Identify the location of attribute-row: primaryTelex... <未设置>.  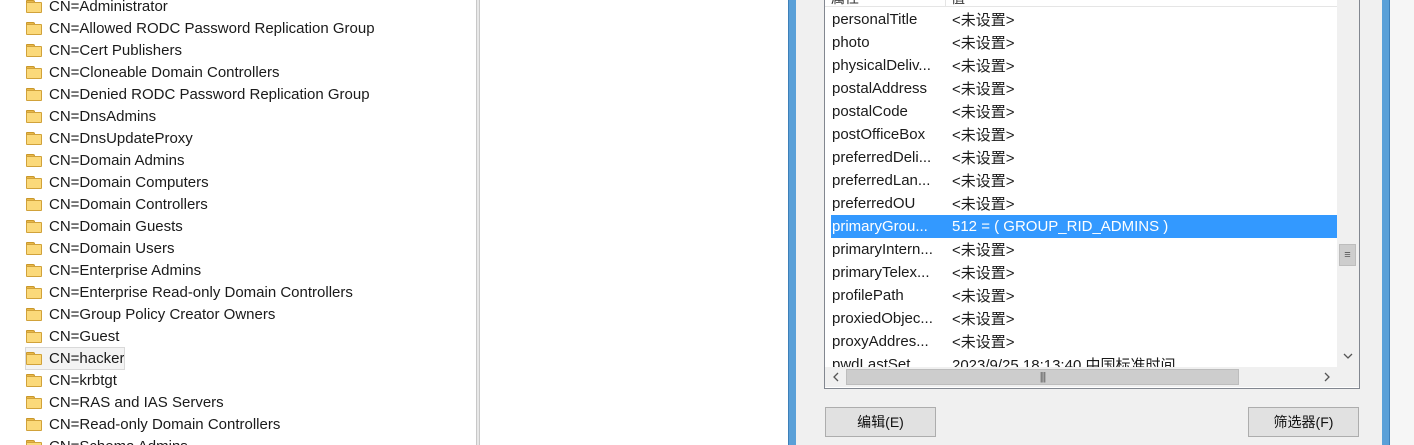
(1084, 272).